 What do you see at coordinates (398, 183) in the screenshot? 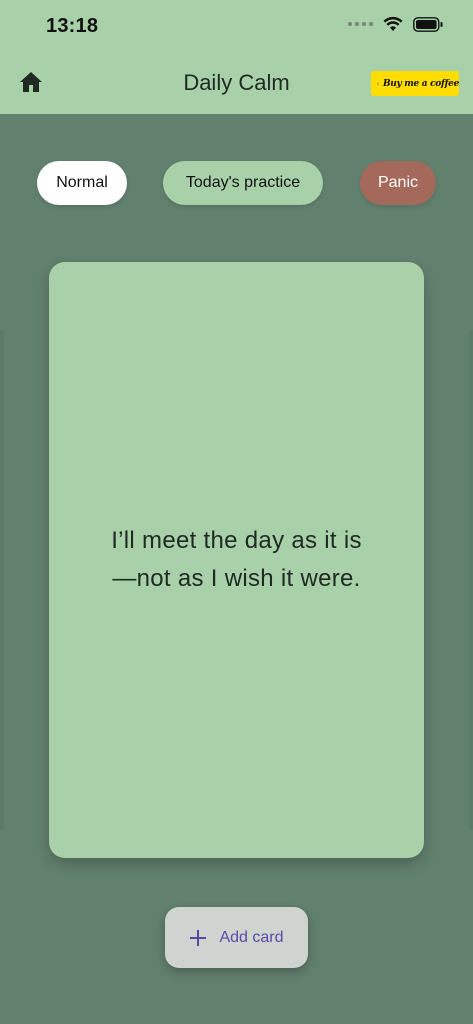
I see `mode-panic-button: Panic` at bounding box center [398, 183].